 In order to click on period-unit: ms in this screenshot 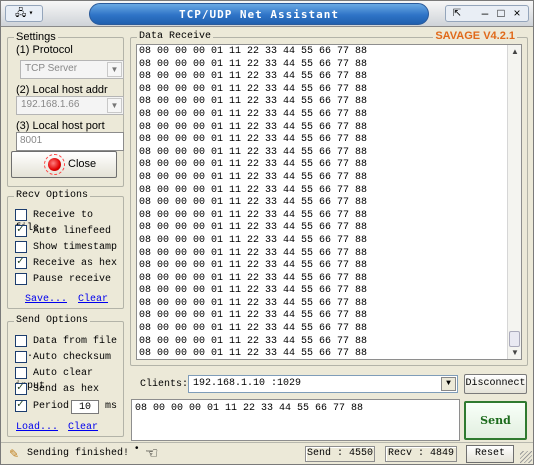, I will do `click(111, 406)`.